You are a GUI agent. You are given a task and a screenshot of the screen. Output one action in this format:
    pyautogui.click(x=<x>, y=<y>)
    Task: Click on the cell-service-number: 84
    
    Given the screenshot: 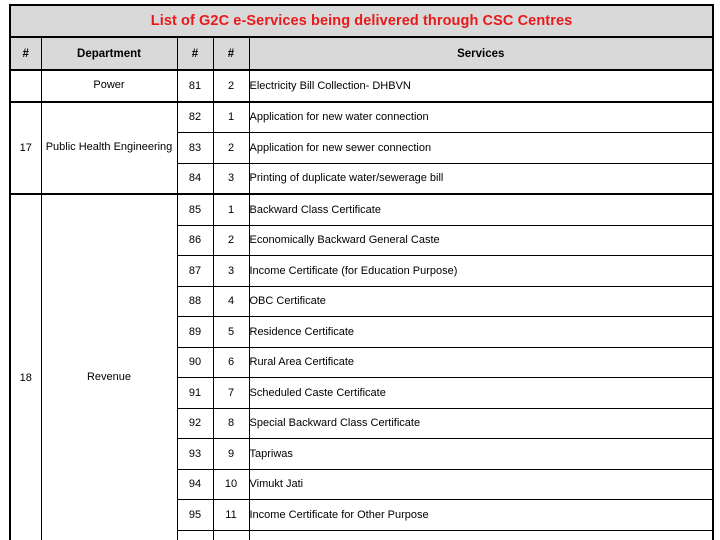 What is the action you would take?
    pyautogui.click(x=195, y=178)
    